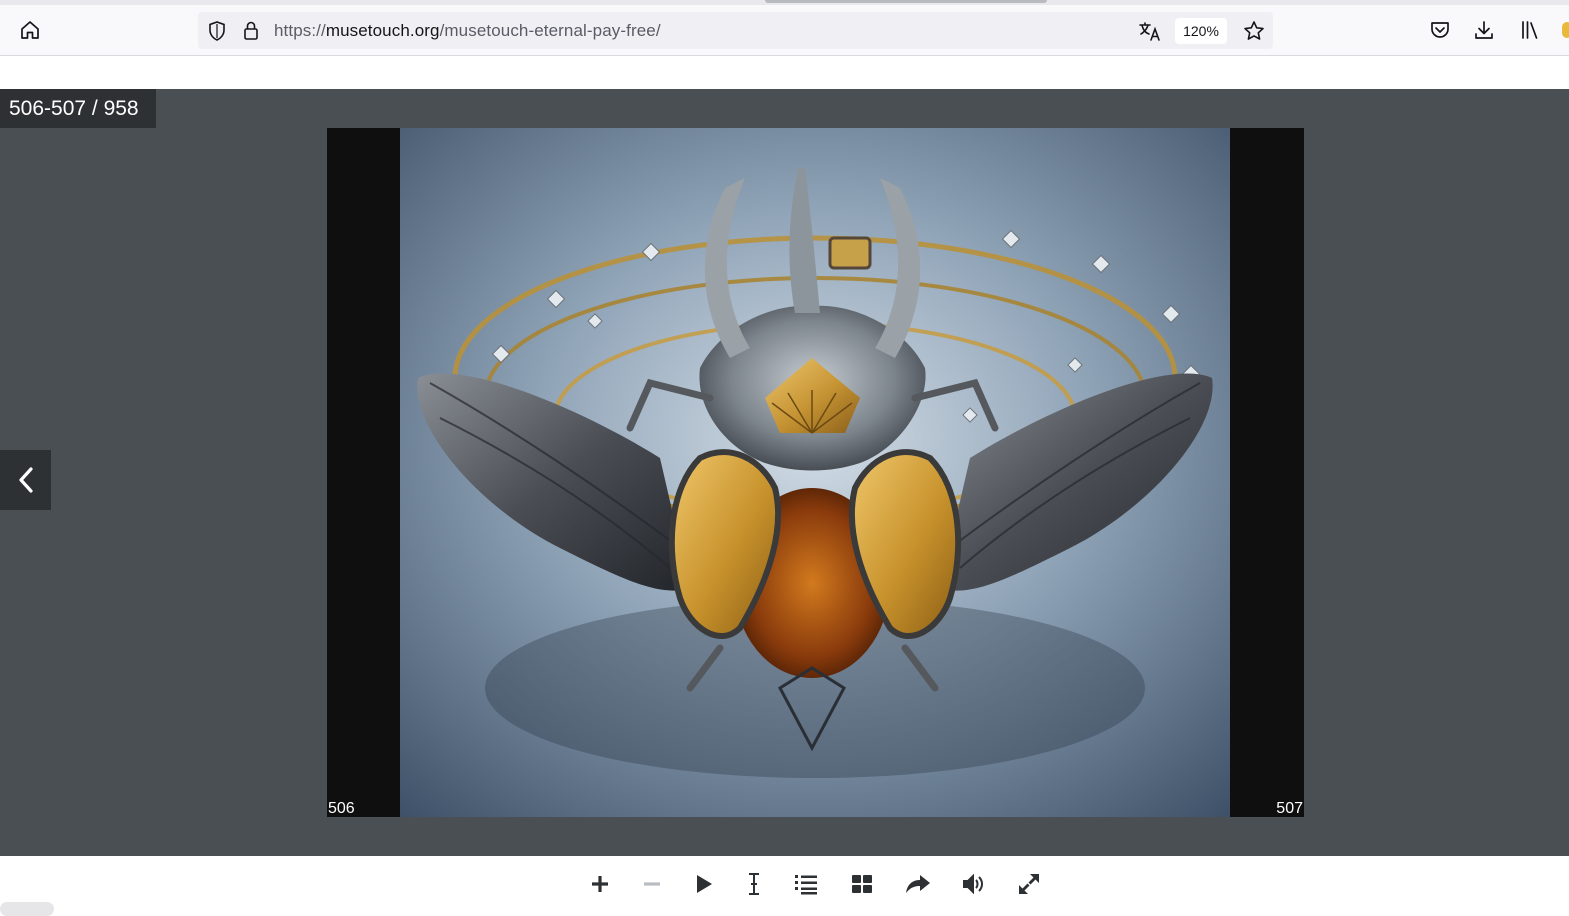 This screenshot has width=1569, height=916. I want to click on zoom-in-icon, so click(600, 884).